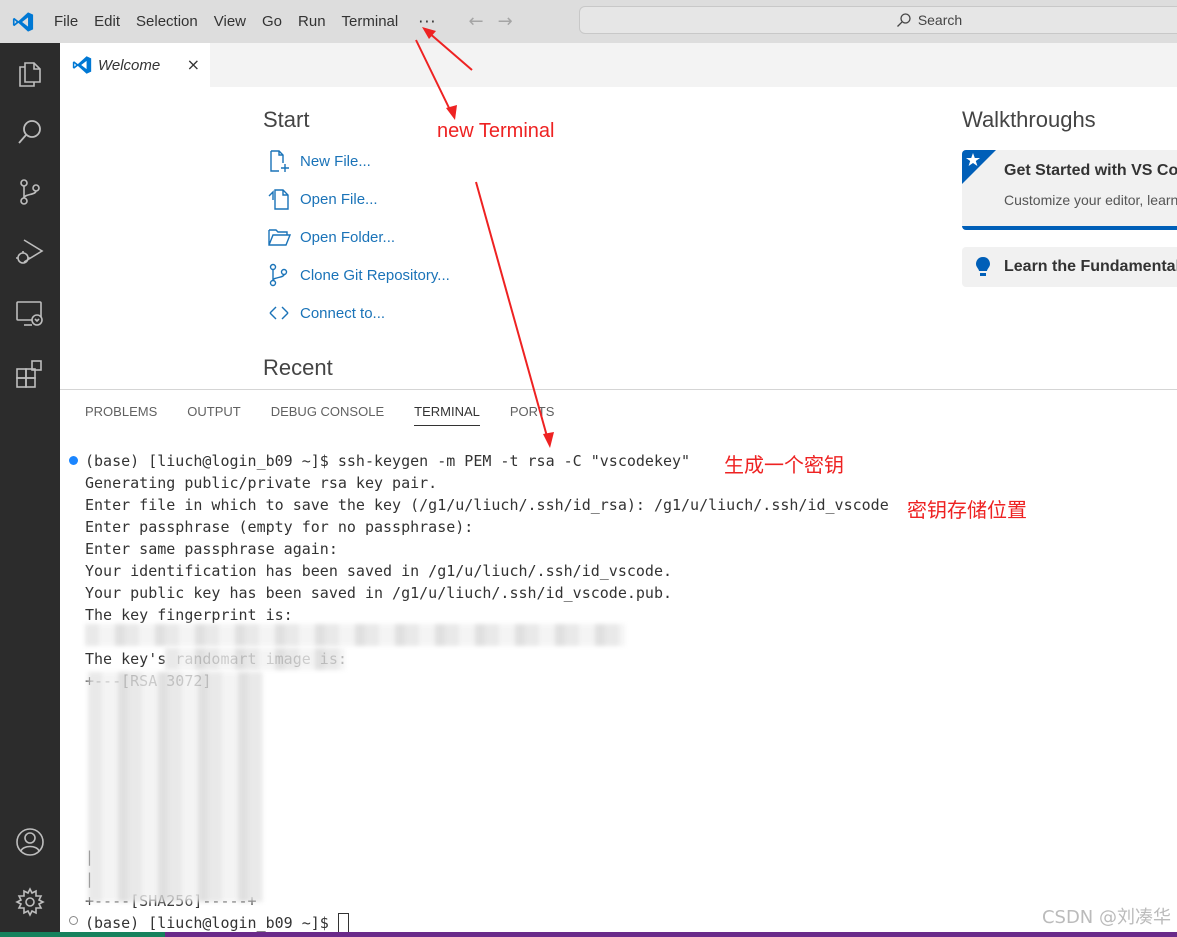 This screenshot has height=937, width=1177. I want to click on tab-terminal: TERMINAL, so click(447, 415).